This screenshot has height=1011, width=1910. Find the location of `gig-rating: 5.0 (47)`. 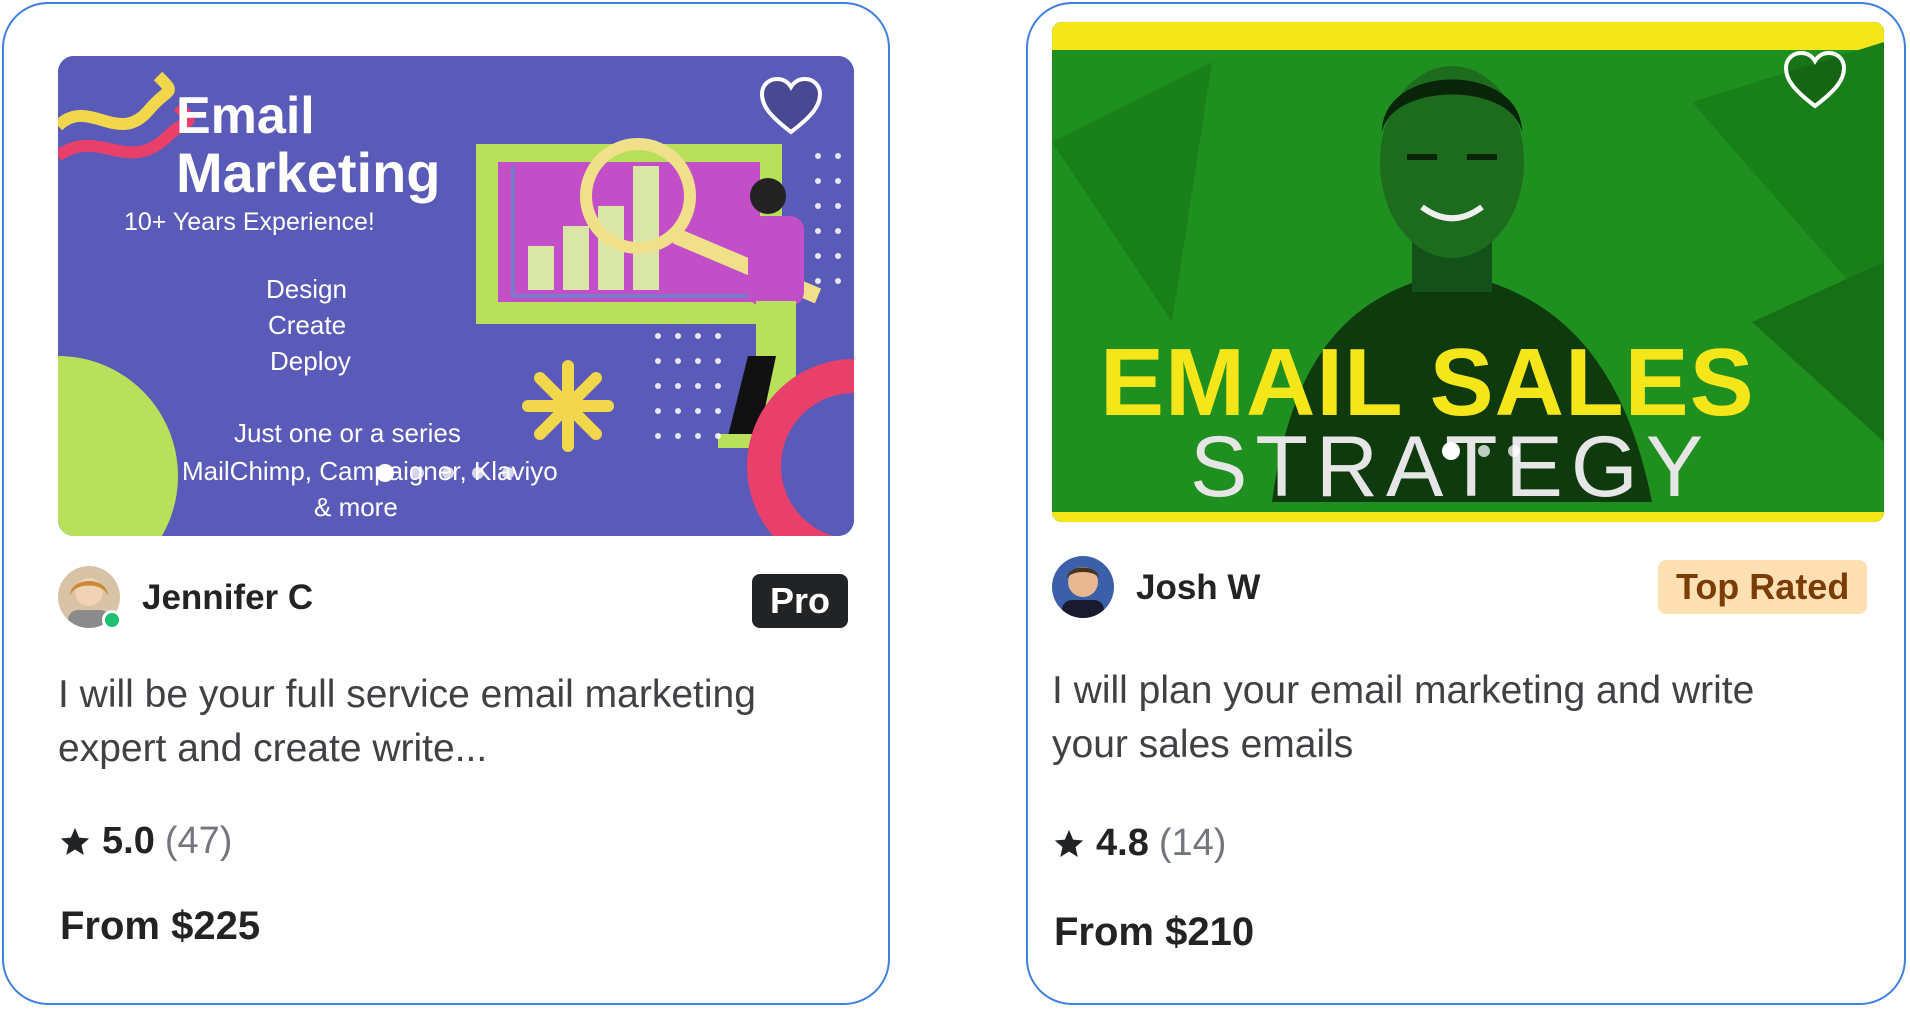

gig-rating: 5.0 (47) is located at coordinates (145, 841).